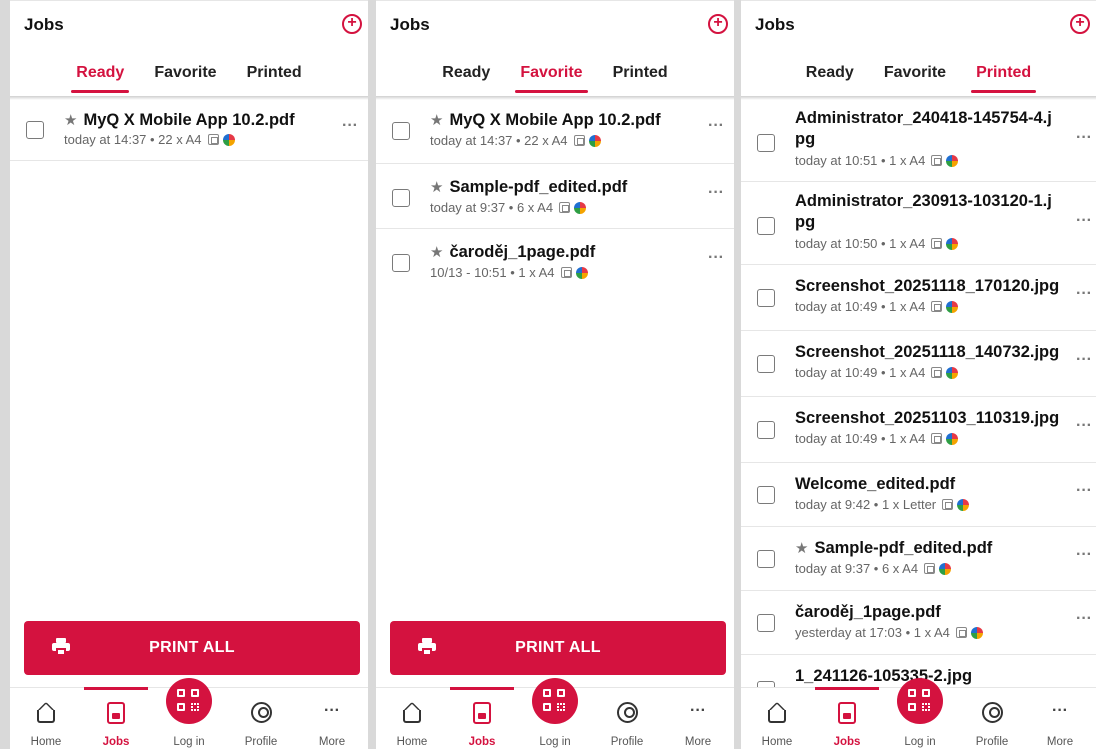 This screenshot has width=1096, height=749. Describe the element at coordinates (873, 568) in the screenshot. I see `job-meta: today at 9:37 • 6 x A4` at that location.